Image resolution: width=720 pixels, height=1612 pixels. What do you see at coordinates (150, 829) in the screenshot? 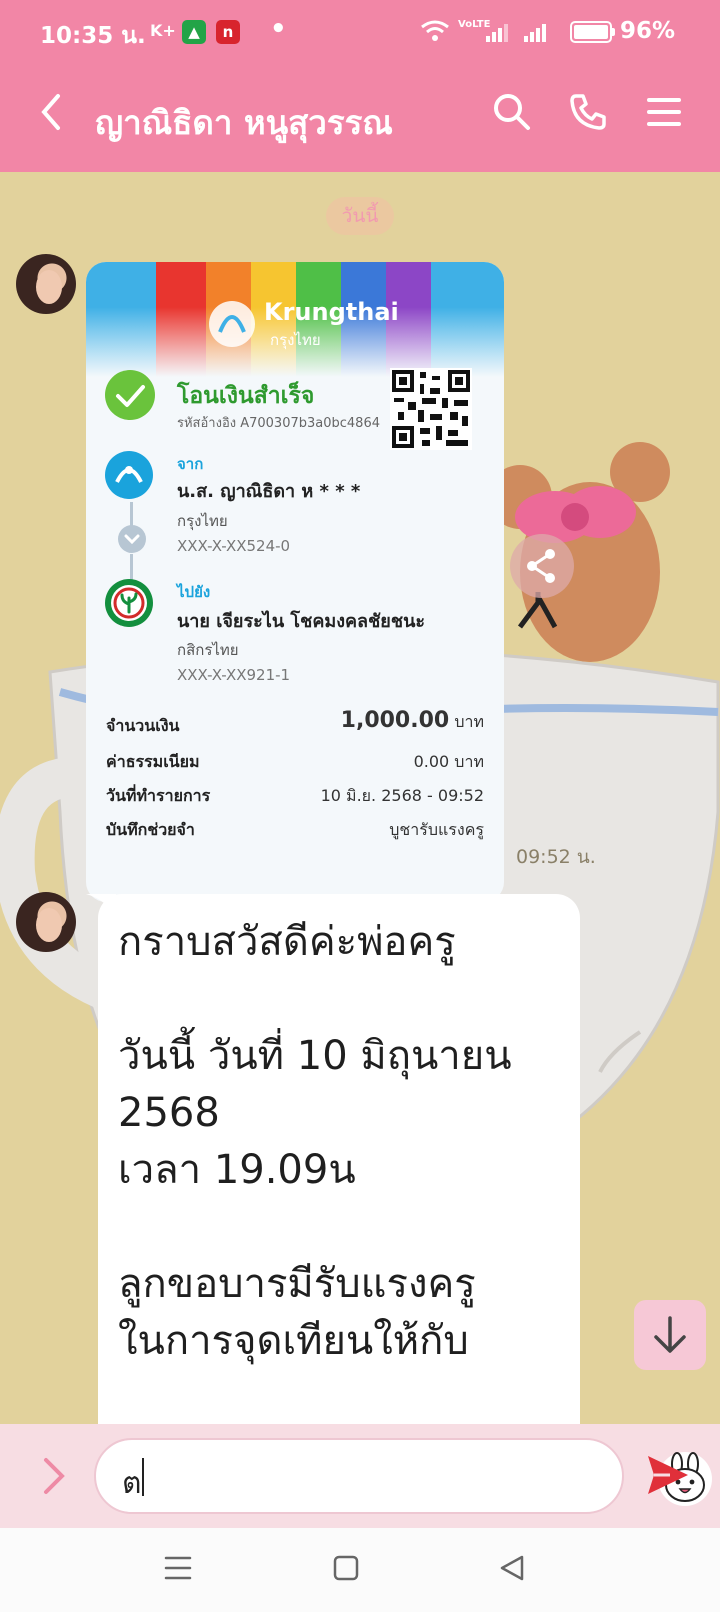
I see `memo-label: บันทึกช่วยจำ` at bounding box center [150, 829].